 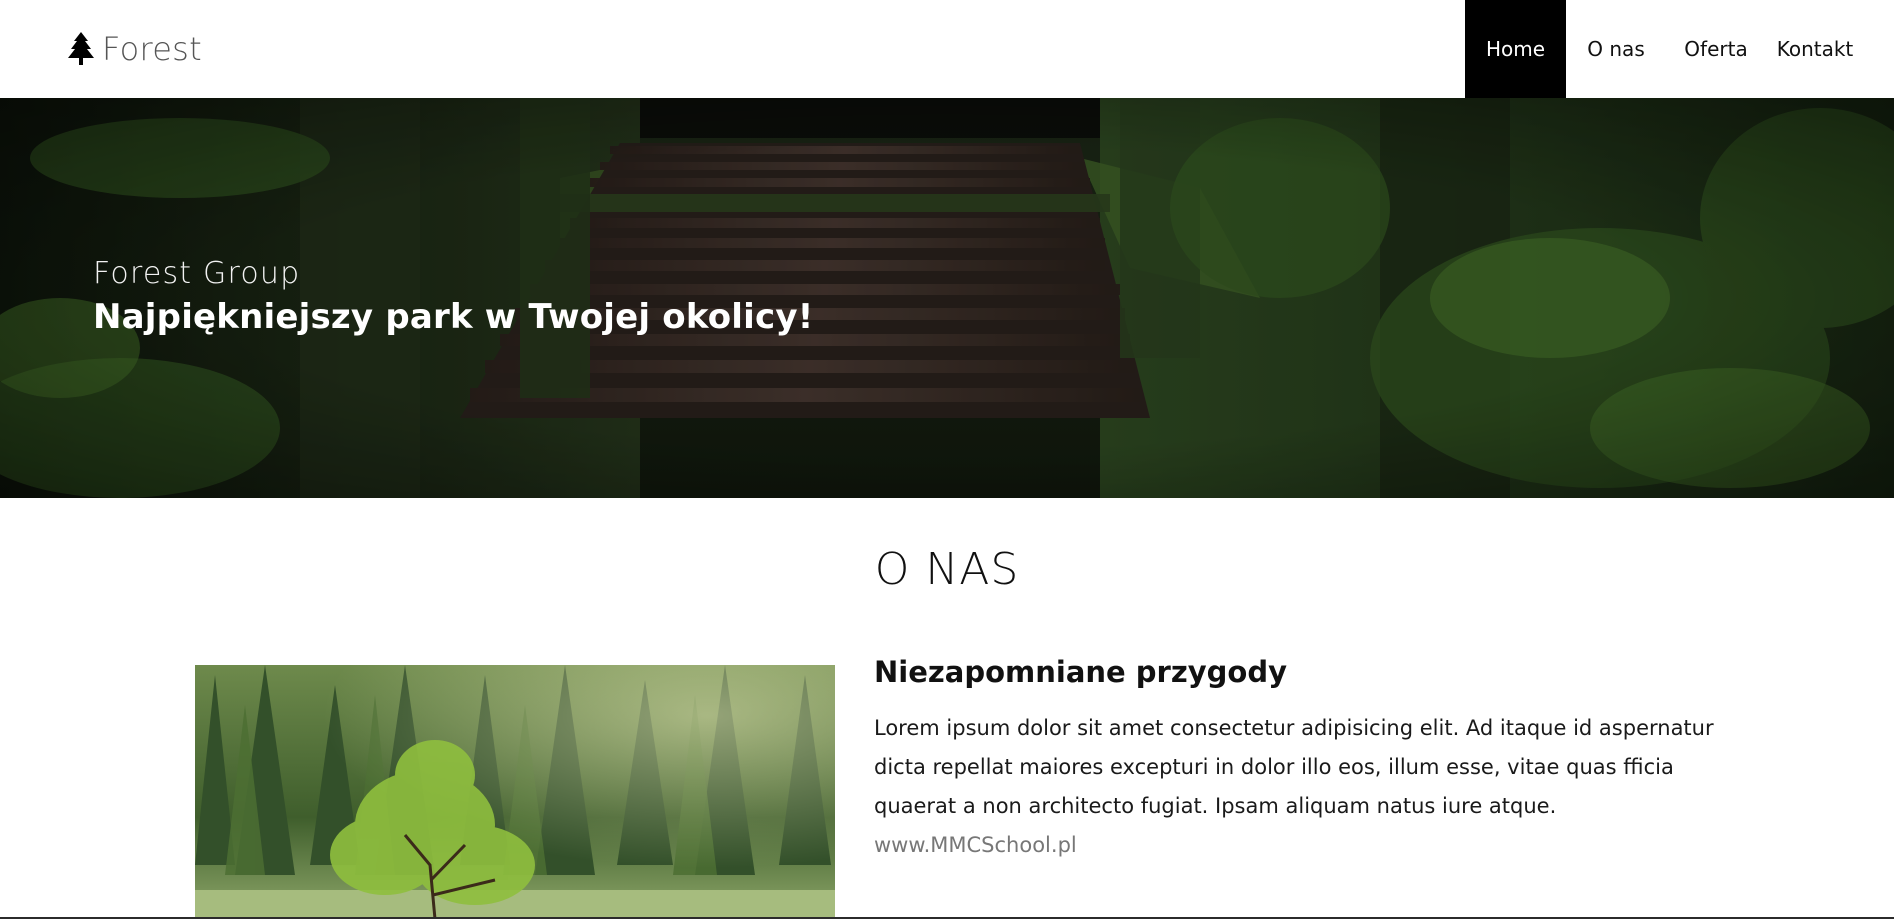 I want to click on brand-logo-link: Forest, so click(x=135, y=49).